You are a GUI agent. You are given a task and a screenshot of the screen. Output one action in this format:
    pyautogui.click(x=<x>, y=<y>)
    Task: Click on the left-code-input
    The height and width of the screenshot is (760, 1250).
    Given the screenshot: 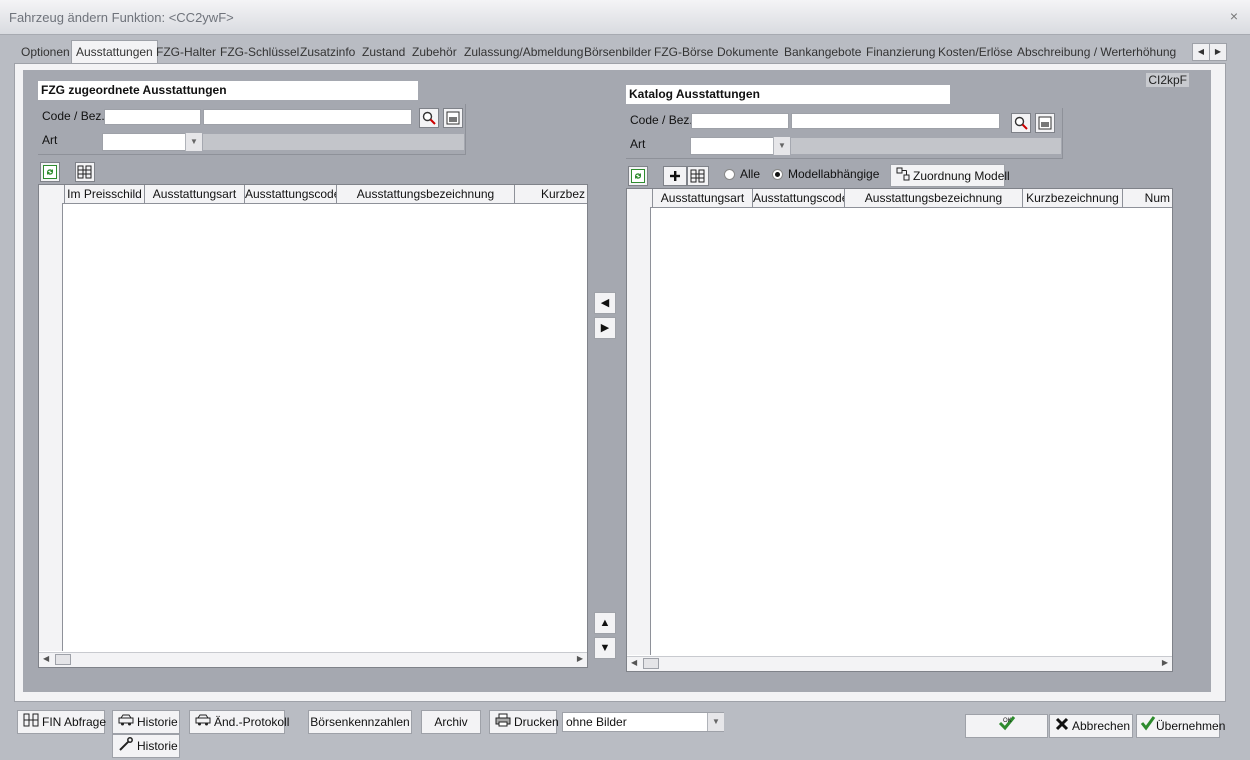 What is the action you would take?
    pyautogui.click(x=152, y=117)
    